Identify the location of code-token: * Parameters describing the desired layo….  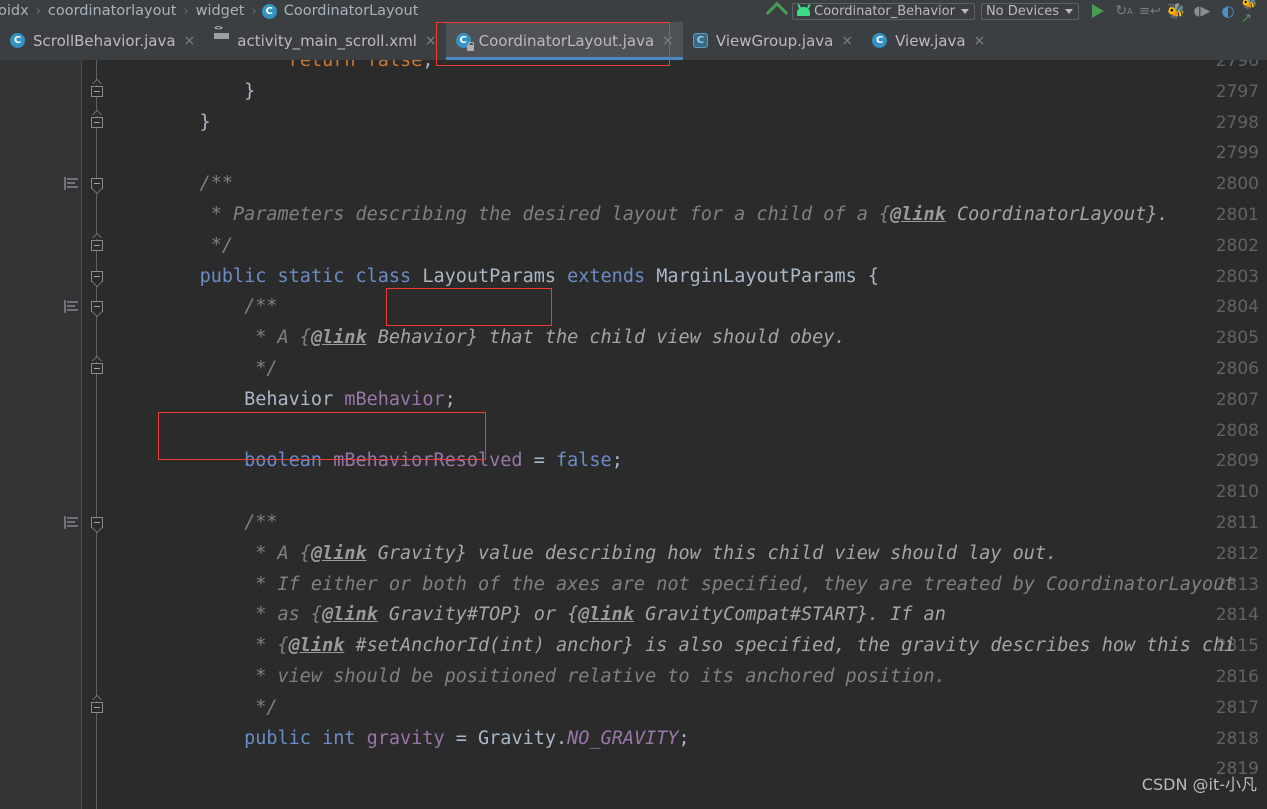
(523, 214).